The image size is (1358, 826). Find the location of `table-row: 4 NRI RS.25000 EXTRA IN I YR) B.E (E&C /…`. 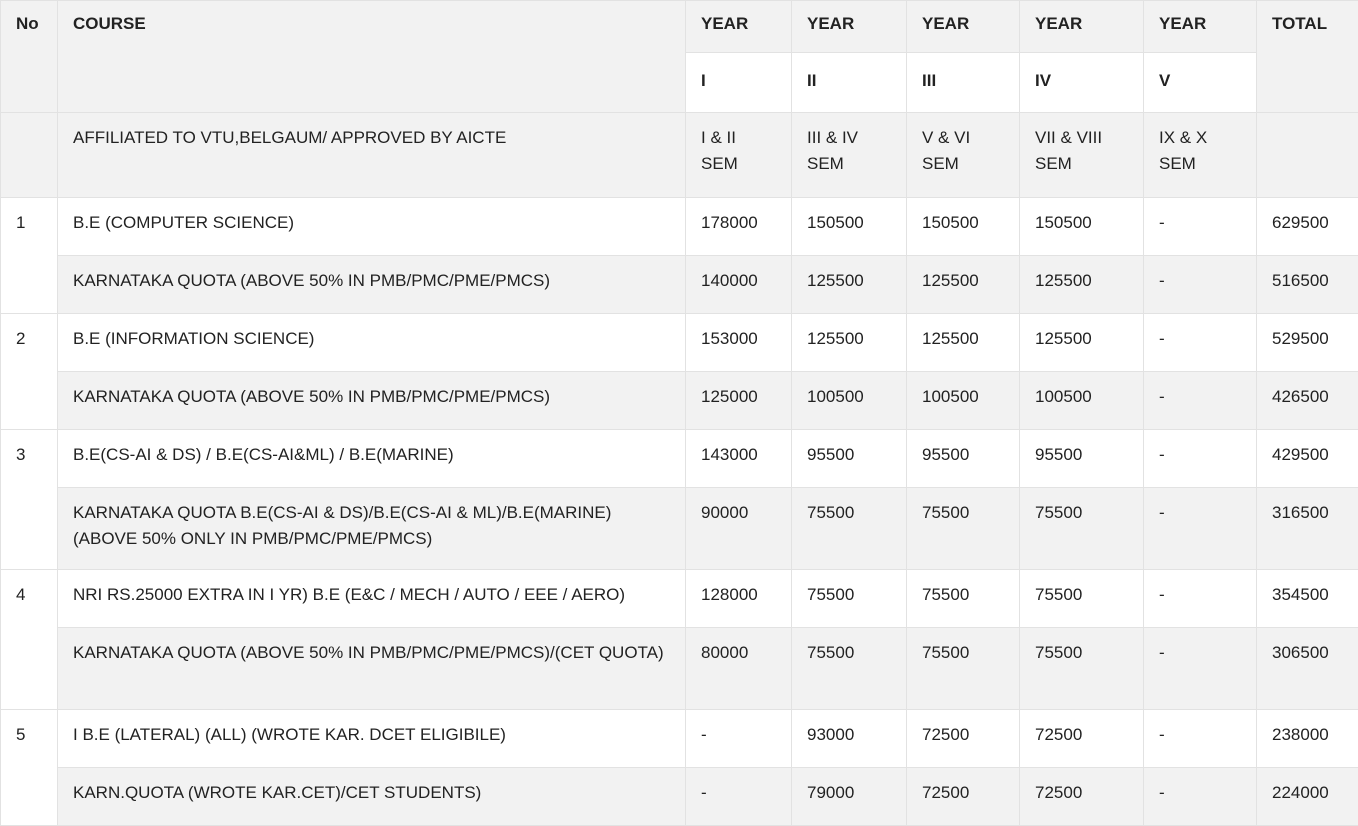

table-row: 4 NRI RS.25000 EXTRA IN I YR) B.E (E&C /… is located at coordinates (679, 599).